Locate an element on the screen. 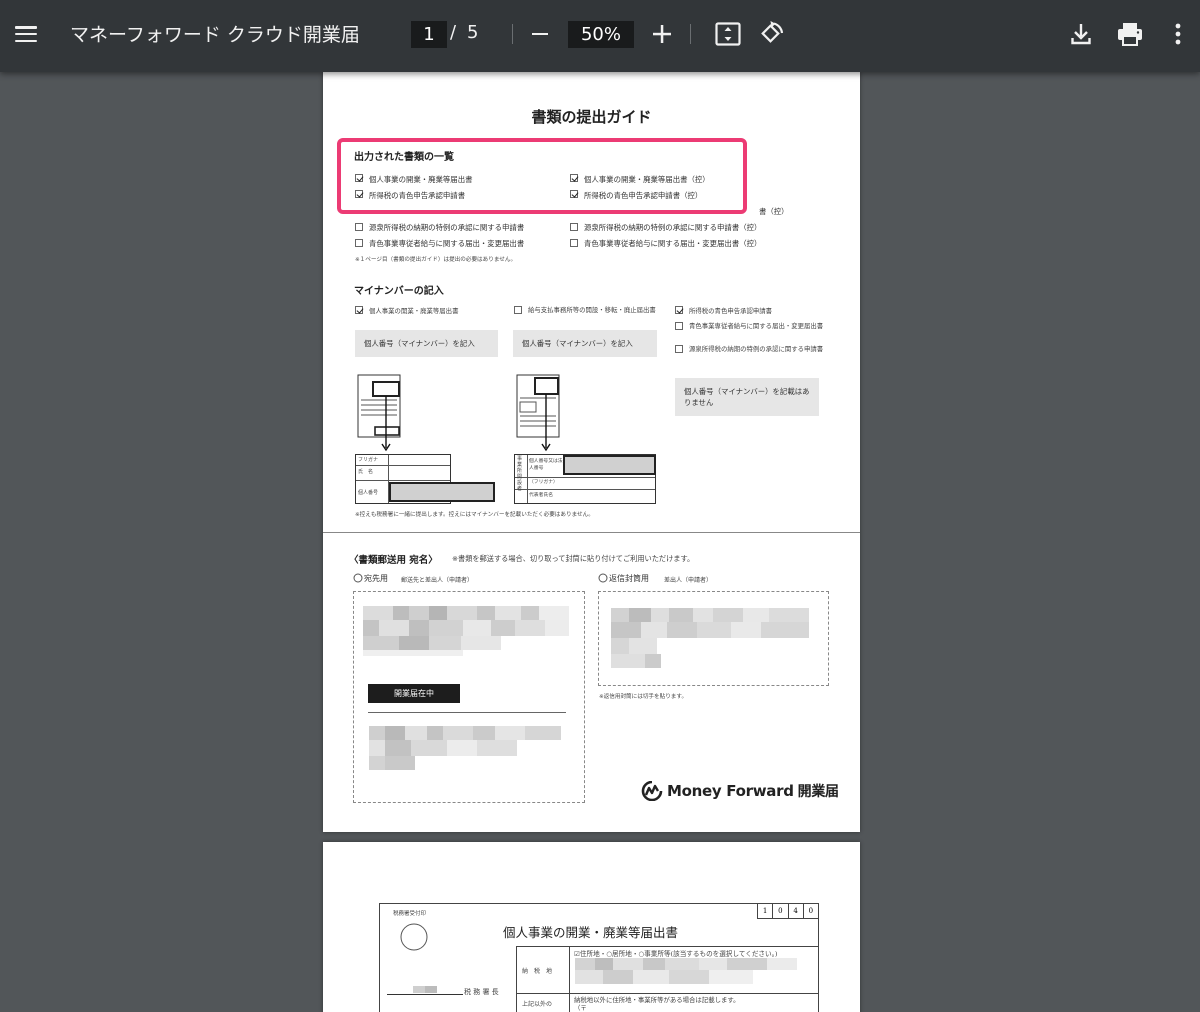  doc-item-label: 個人事業の開業・廃業等届出書 is located at coordinates (421, 179).